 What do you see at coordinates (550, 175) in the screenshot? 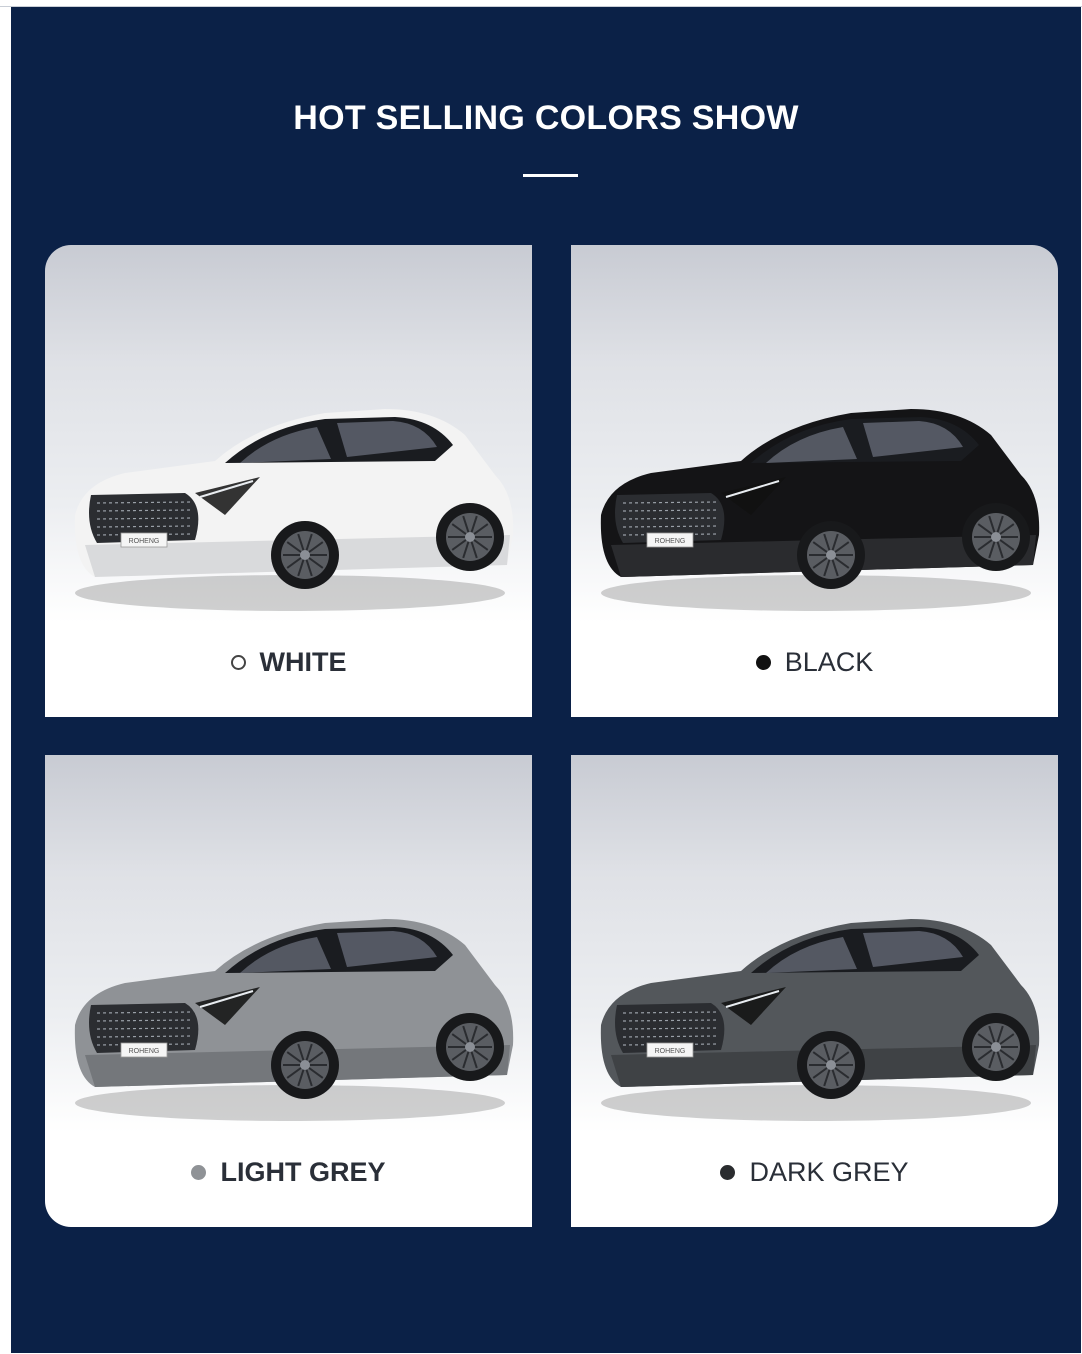
I see `title-divider` at bounding box center [550, 175].